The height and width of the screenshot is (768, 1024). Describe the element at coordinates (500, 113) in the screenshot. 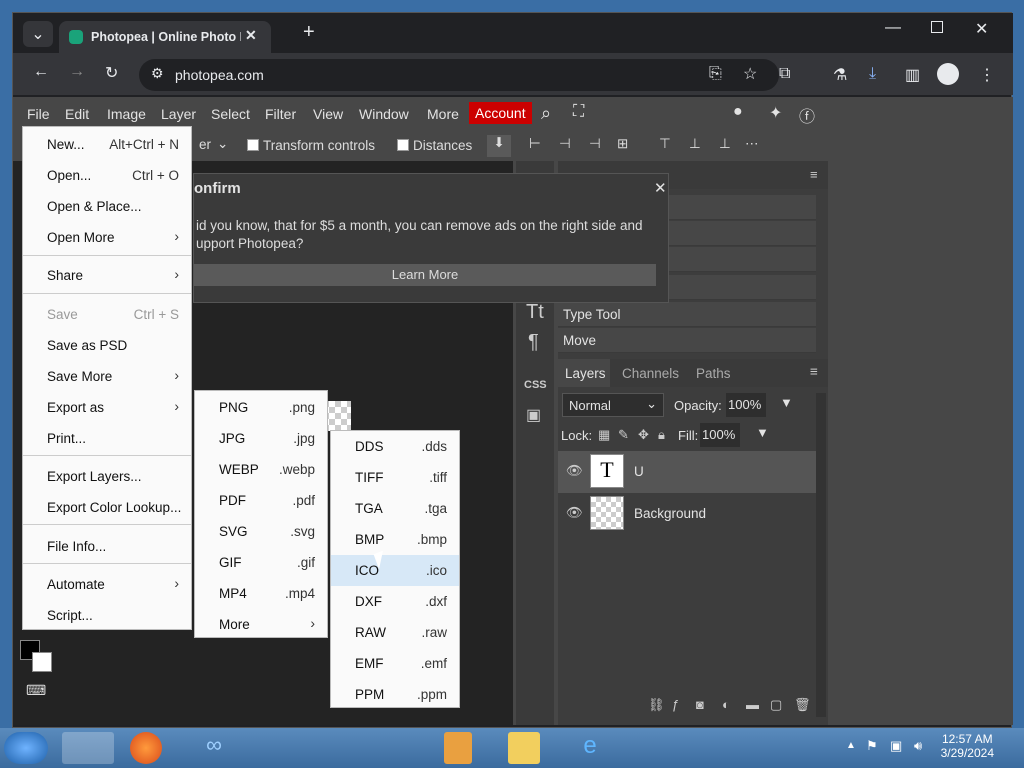

I see `account-button: Account` at that location.